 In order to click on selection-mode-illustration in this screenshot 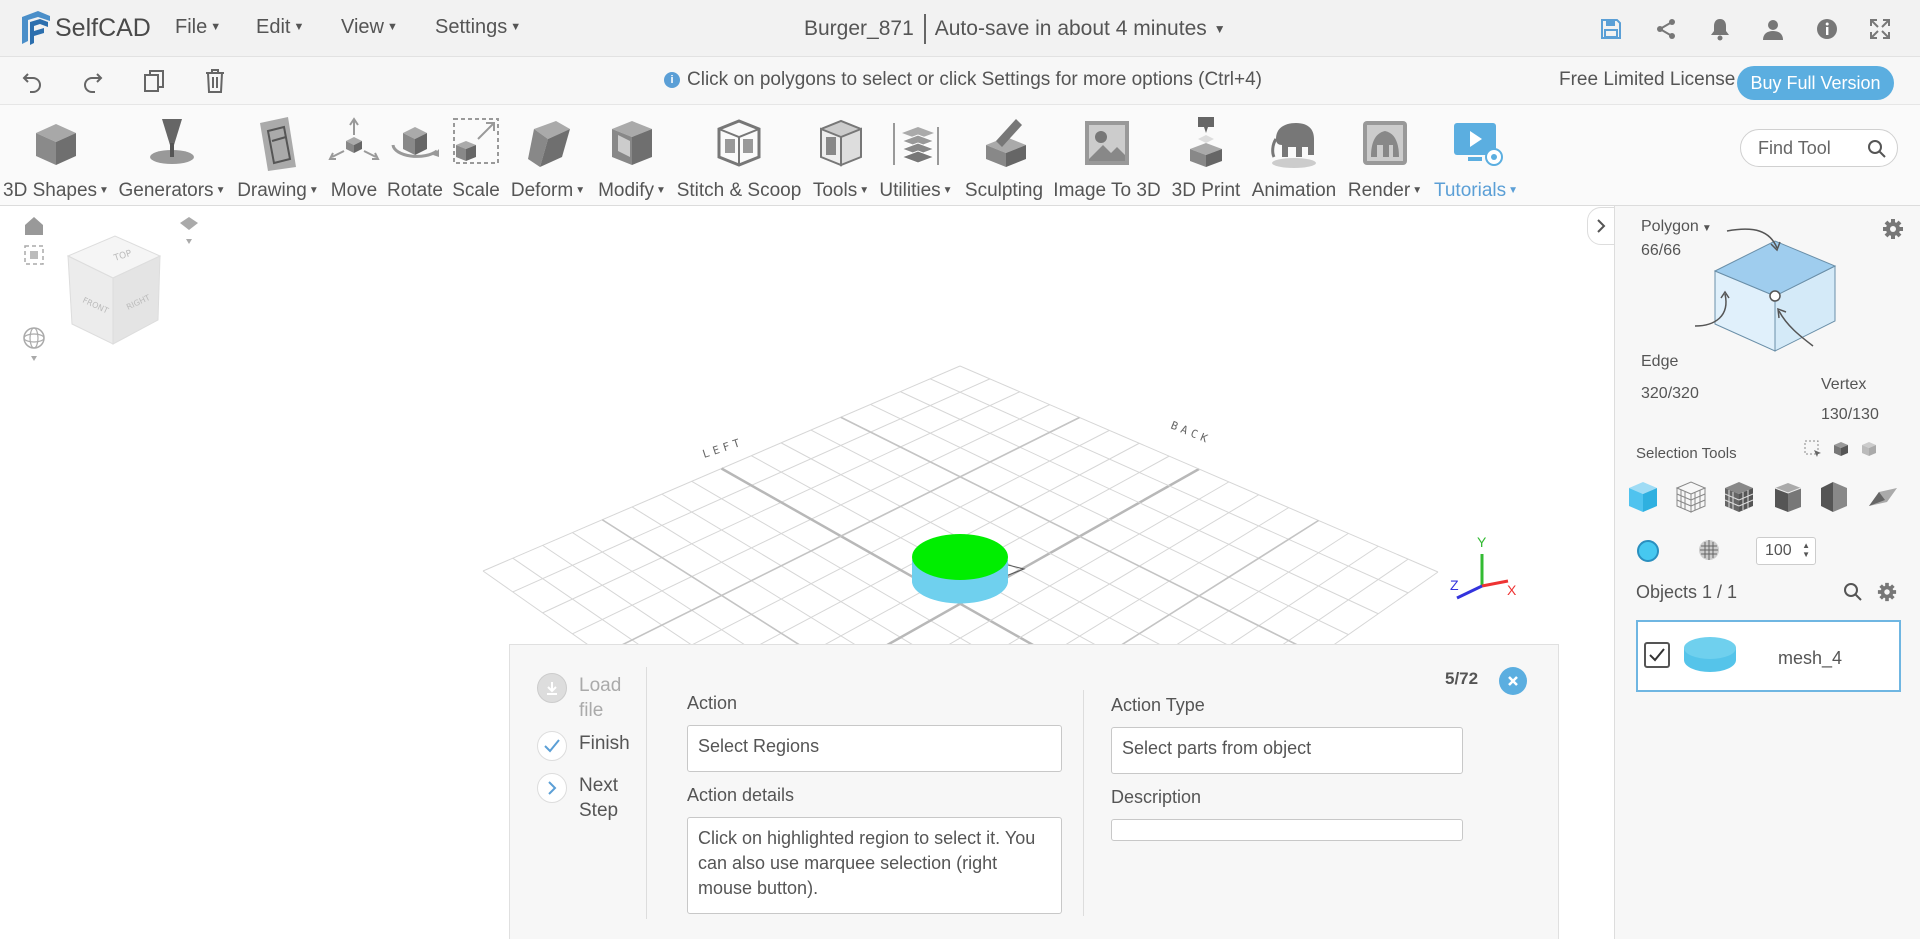, I will do `click(1795, 296)`.